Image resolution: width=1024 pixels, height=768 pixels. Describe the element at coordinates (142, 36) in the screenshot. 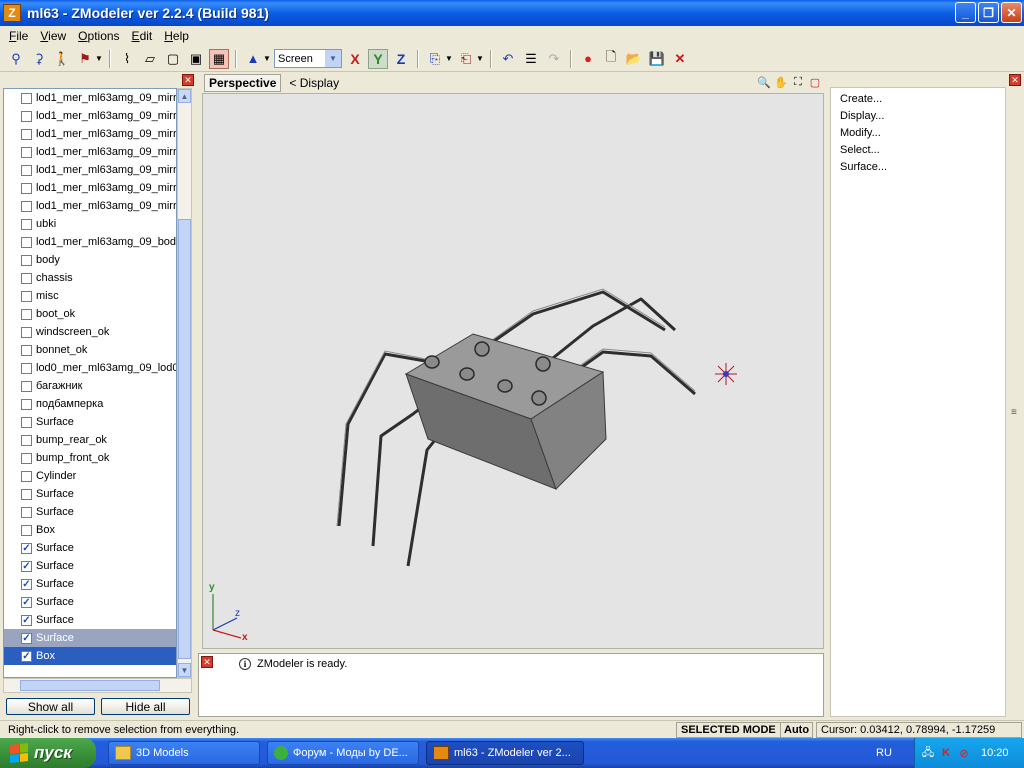

I see `menu-edit: Edit` at that location.